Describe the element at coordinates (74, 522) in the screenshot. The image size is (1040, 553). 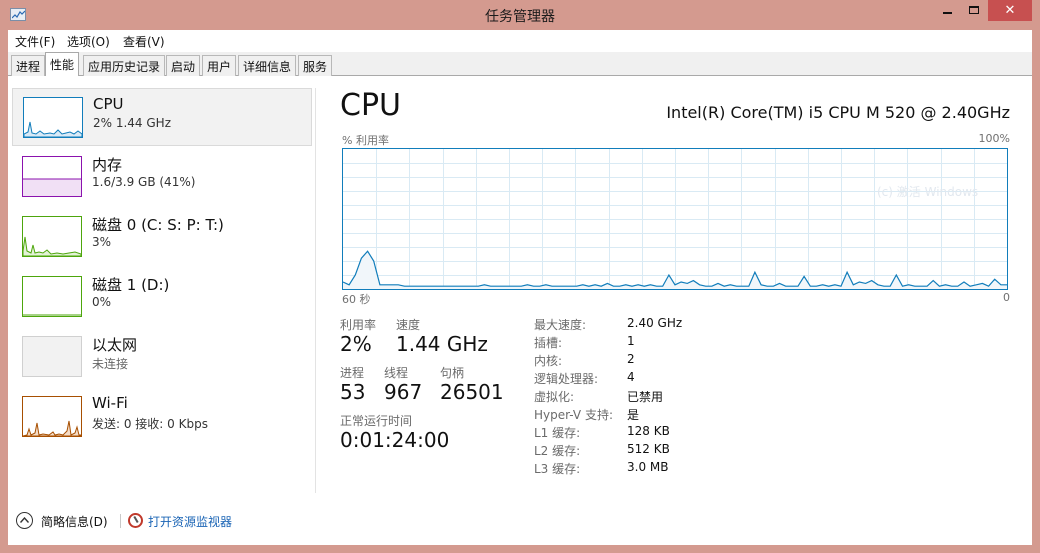
I see `fewer-details-label: 简略信息(D)` at that location.